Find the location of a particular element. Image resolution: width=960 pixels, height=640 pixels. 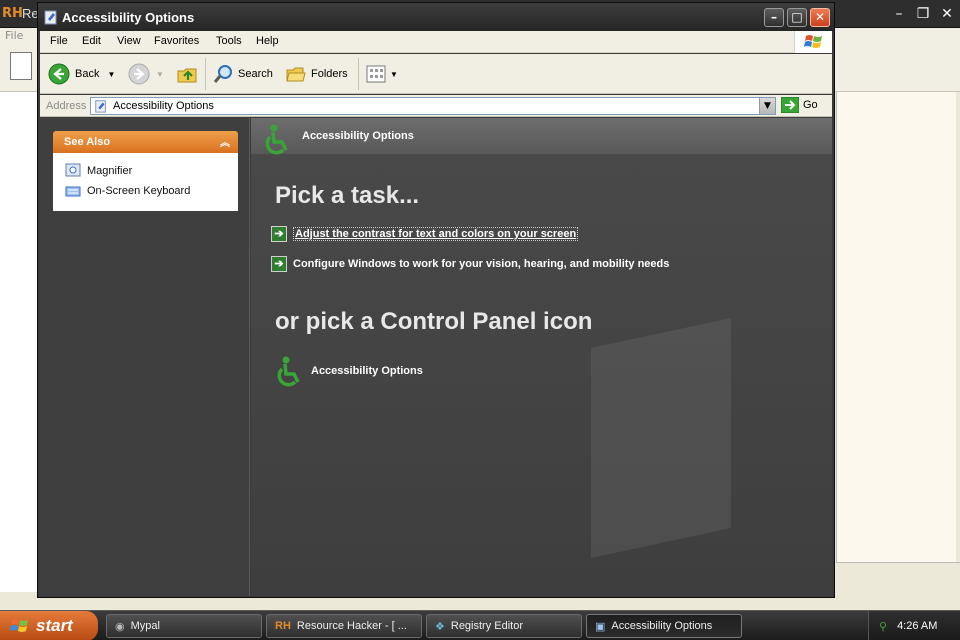

windows-flag-icon is located at coordinates (19, 625).